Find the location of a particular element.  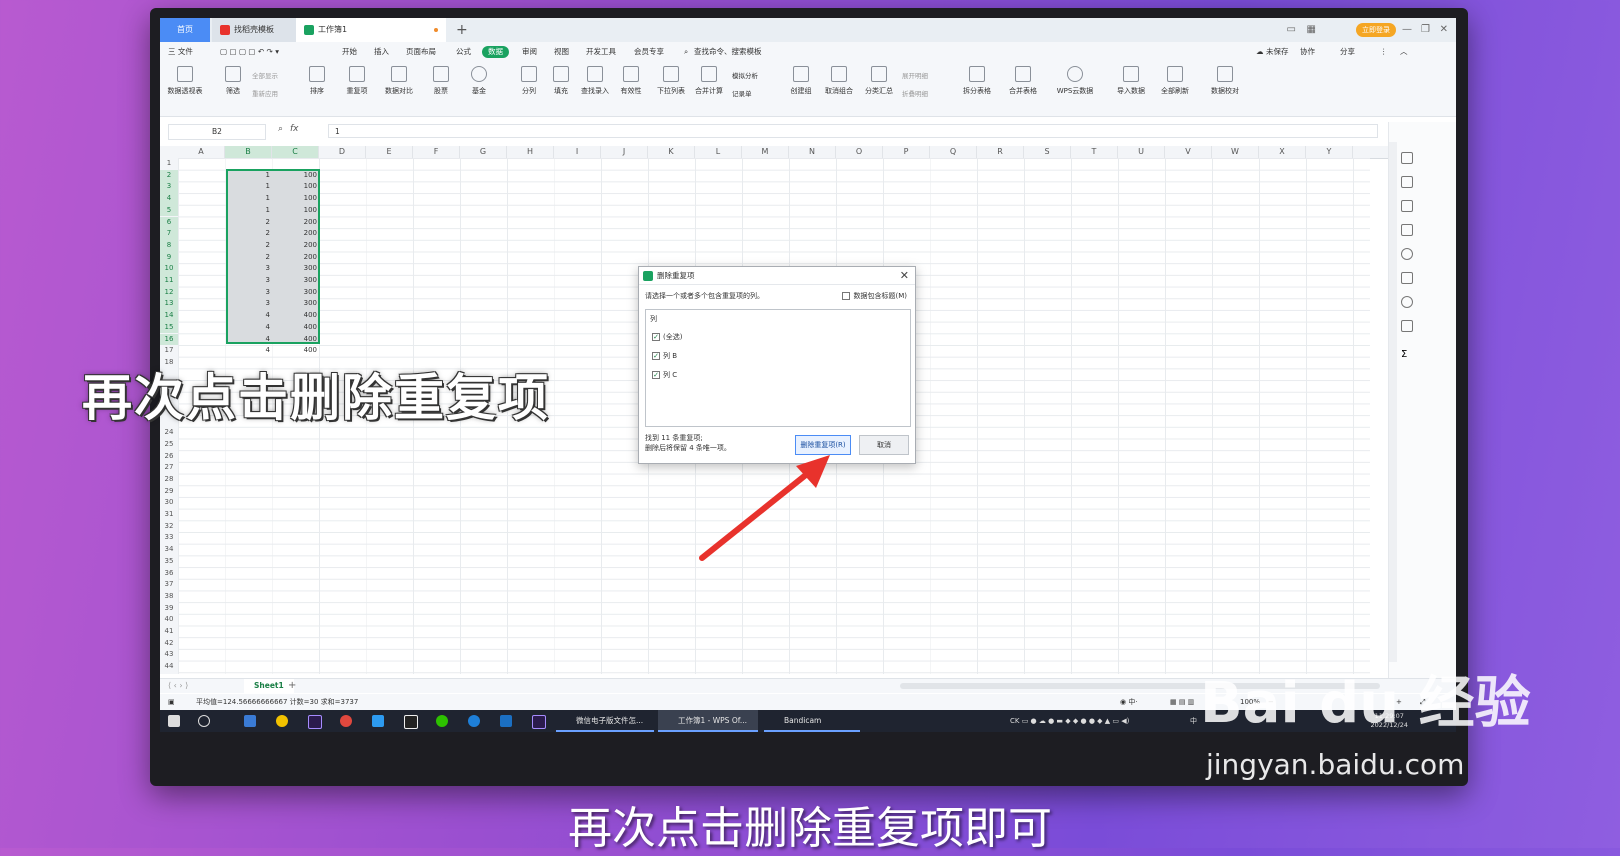

baidu-jingyan-url: jingyan.baidu.com is located at coordinates (1335, 764).